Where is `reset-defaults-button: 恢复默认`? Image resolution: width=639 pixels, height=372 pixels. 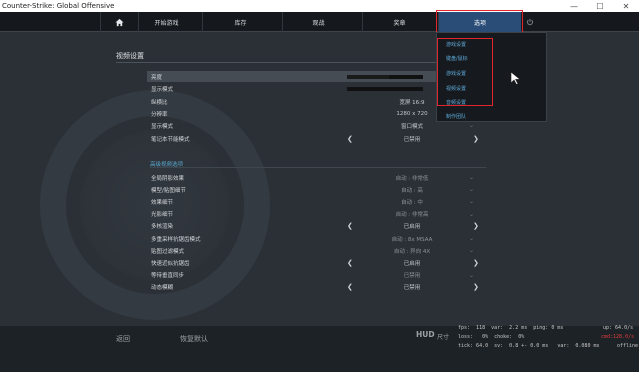
reset-defaults-button: 恢复默认 is located at coordinates (194, 339).